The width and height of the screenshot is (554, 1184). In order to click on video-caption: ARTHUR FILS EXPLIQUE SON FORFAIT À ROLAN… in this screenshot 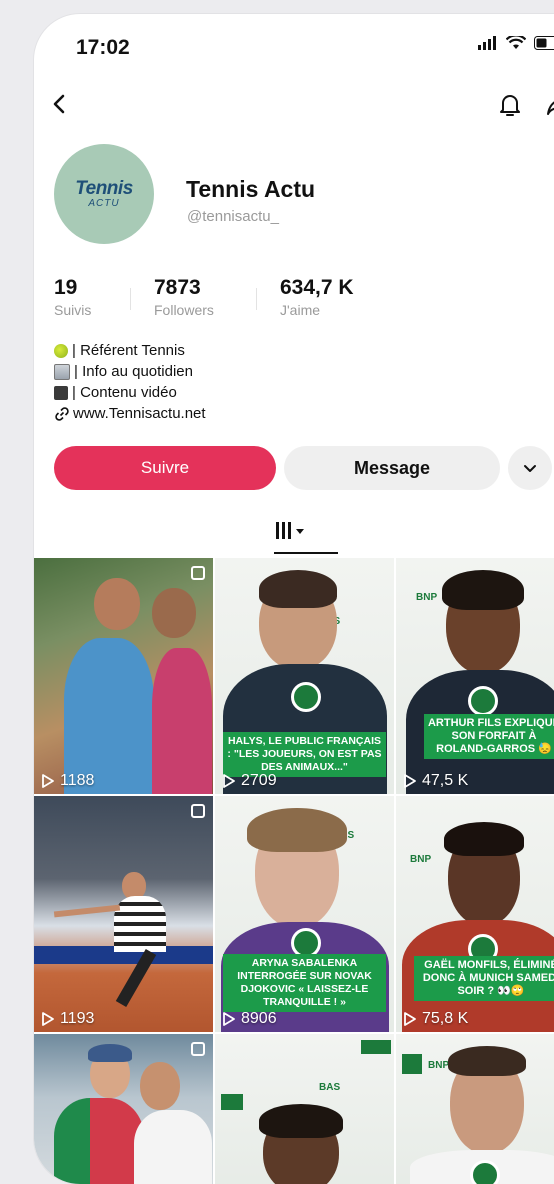, I will do `click(489, 736)`.